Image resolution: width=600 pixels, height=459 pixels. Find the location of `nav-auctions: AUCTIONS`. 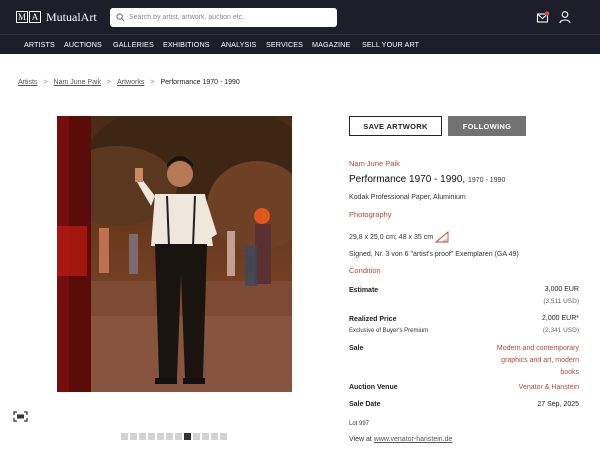

nav-auctions: AUCTIONS is located at coordinates (83, 44).